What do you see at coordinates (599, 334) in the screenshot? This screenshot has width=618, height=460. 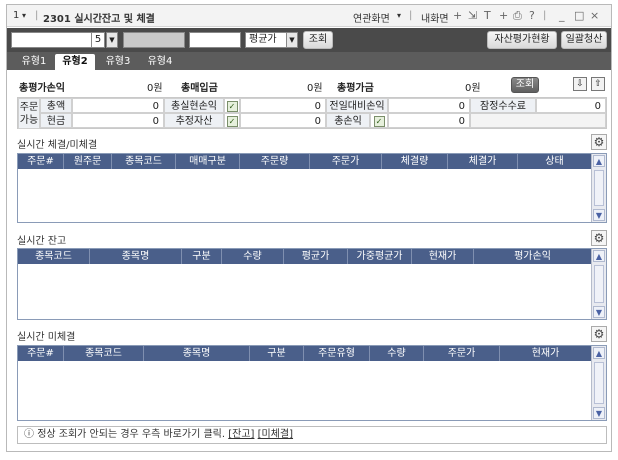 I see `unfilled-settings-gear-icon: ⚙` at bounding box center [599, 334].